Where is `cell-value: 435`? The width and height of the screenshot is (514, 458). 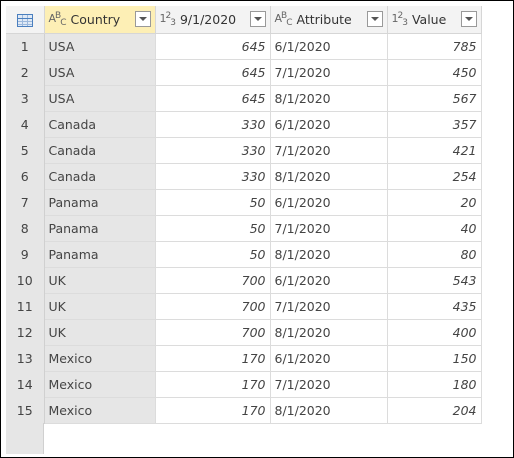
cell-value: 435 is located at coordinates (434, 306).